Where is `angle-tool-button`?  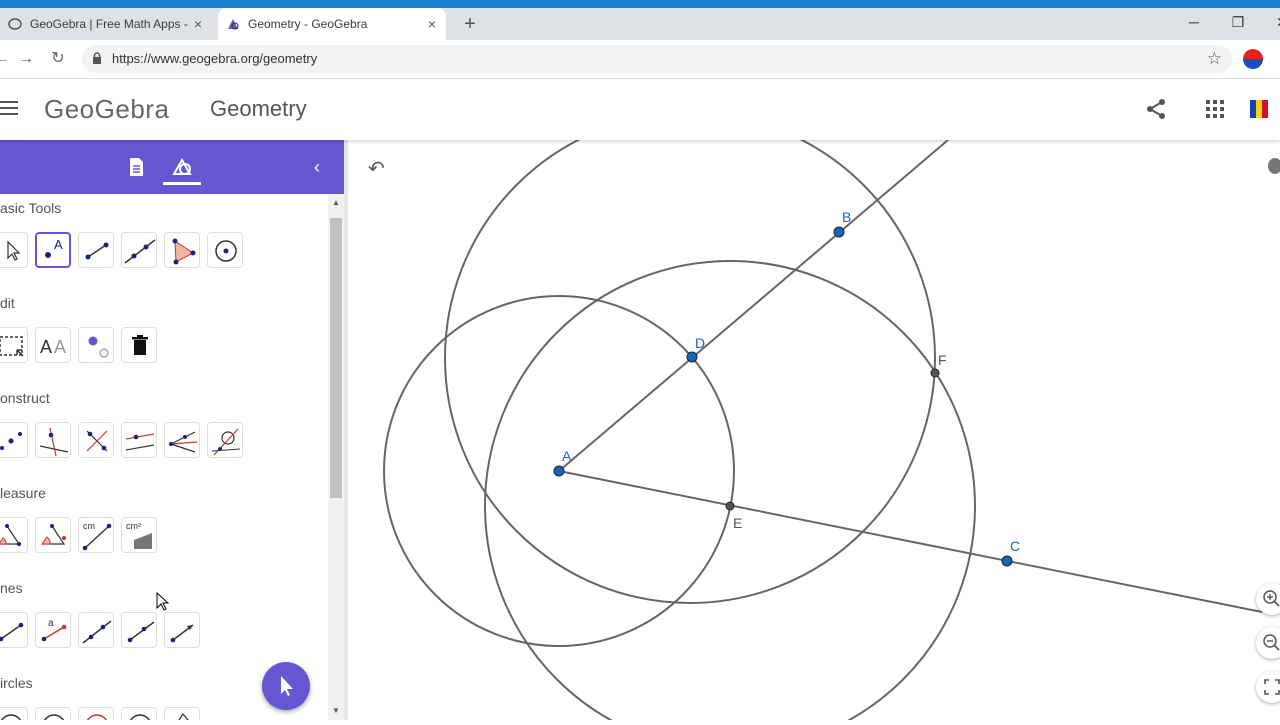
angle-tool-button is located at coordinates (14, 535).